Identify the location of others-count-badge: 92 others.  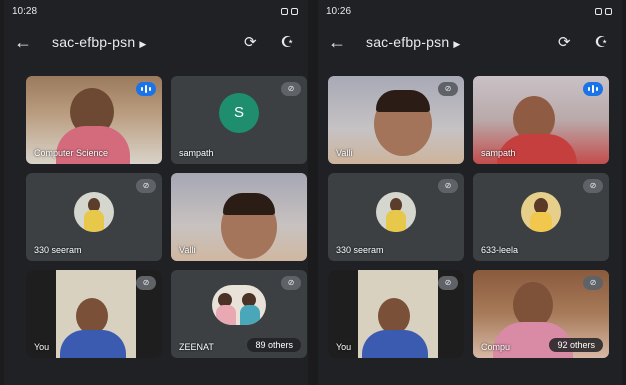
(576, 345).